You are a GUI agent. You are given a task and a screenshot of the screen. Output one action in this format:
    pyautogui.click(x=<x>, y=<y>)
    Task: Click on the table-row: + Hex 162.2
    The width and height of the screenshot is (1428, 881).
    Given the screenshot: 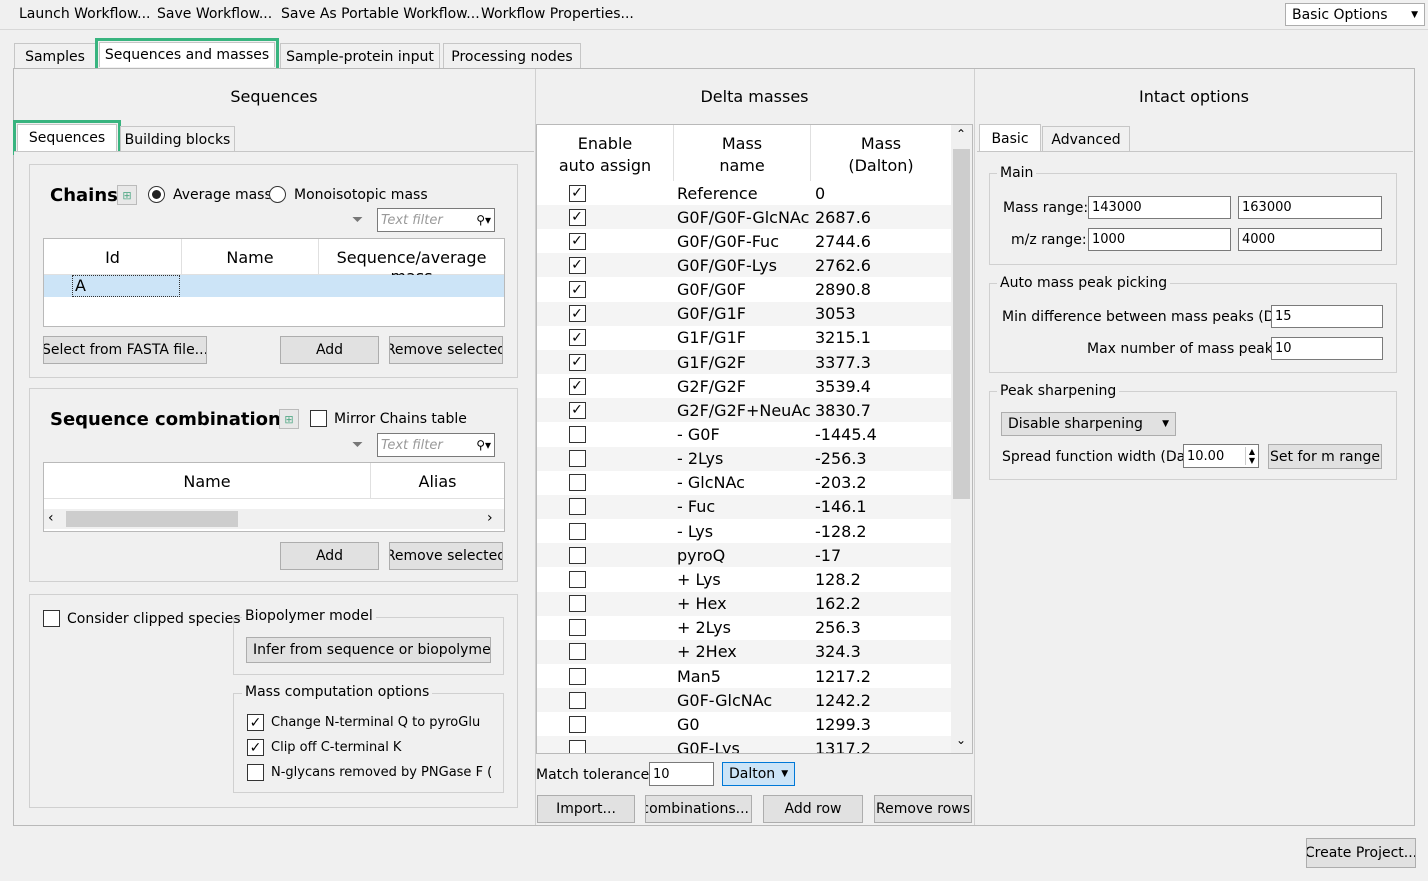 What is the action you would take?
    pyautogui.click(x=744, y=603)
    